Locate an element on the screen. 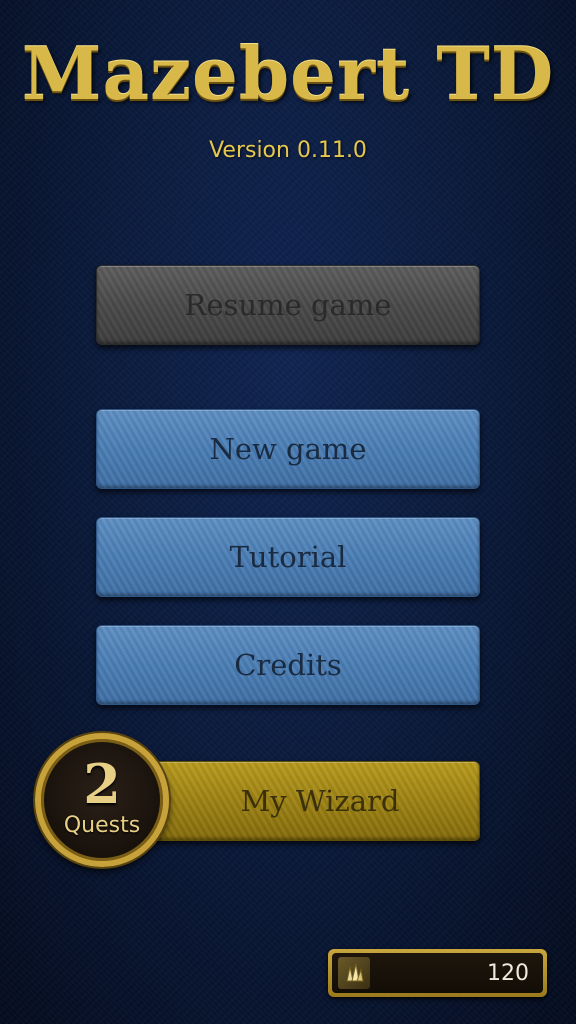 The height and width of the screenshot is (1024, 576). resume-game-label: Resume game is located at coordinates (288, 305).